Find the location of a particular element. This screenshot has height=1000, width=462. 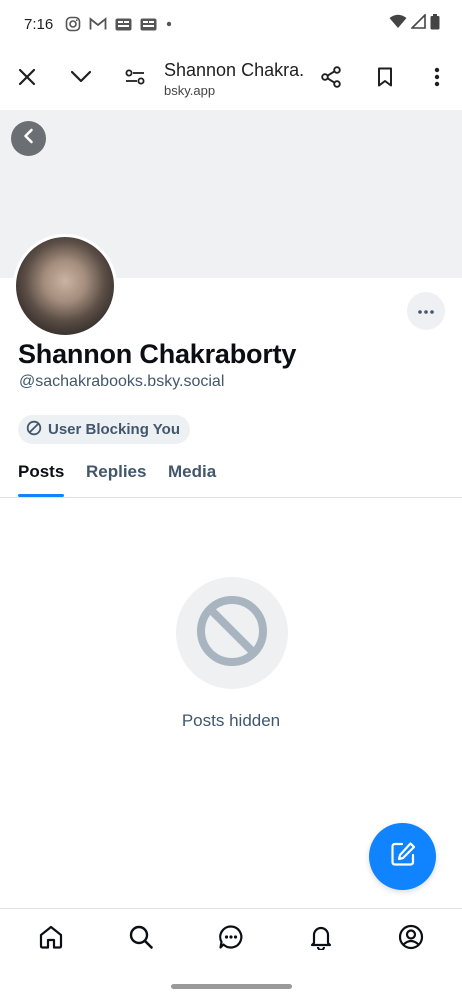

overflow-menu-icon is located at coordinates (437, 79).